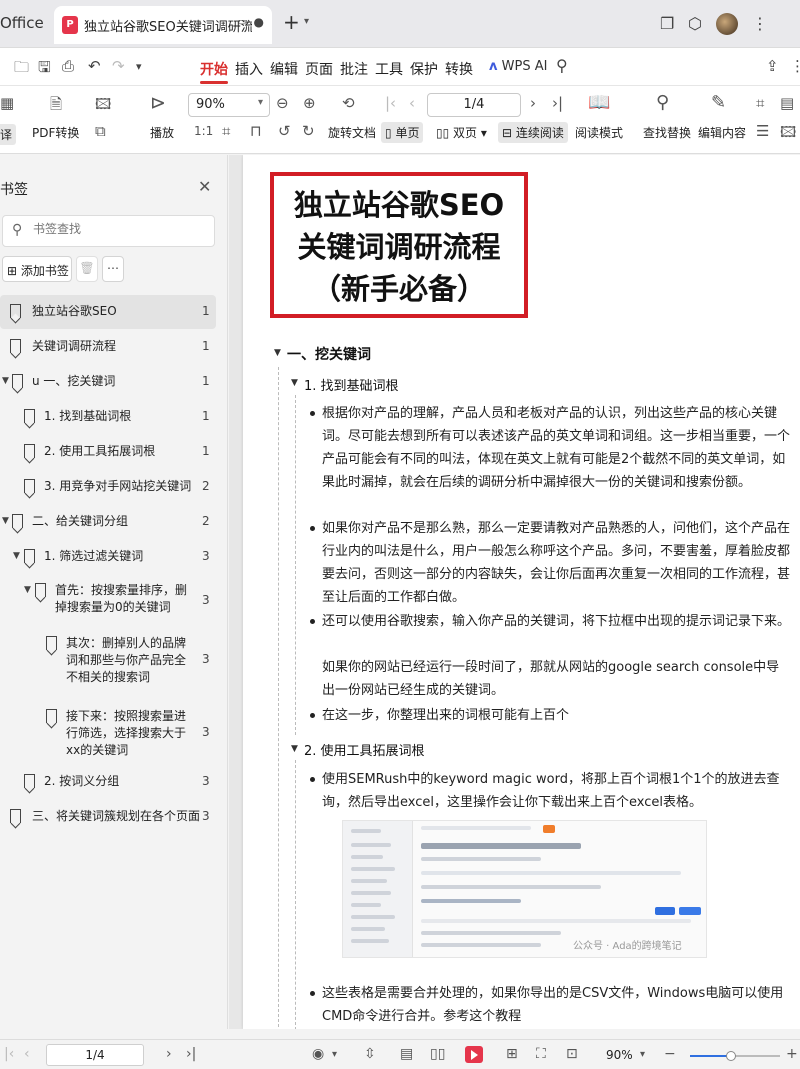 The image size is (800, 1069). I want to click on cube-icon: ⬡, so click(695, 23).